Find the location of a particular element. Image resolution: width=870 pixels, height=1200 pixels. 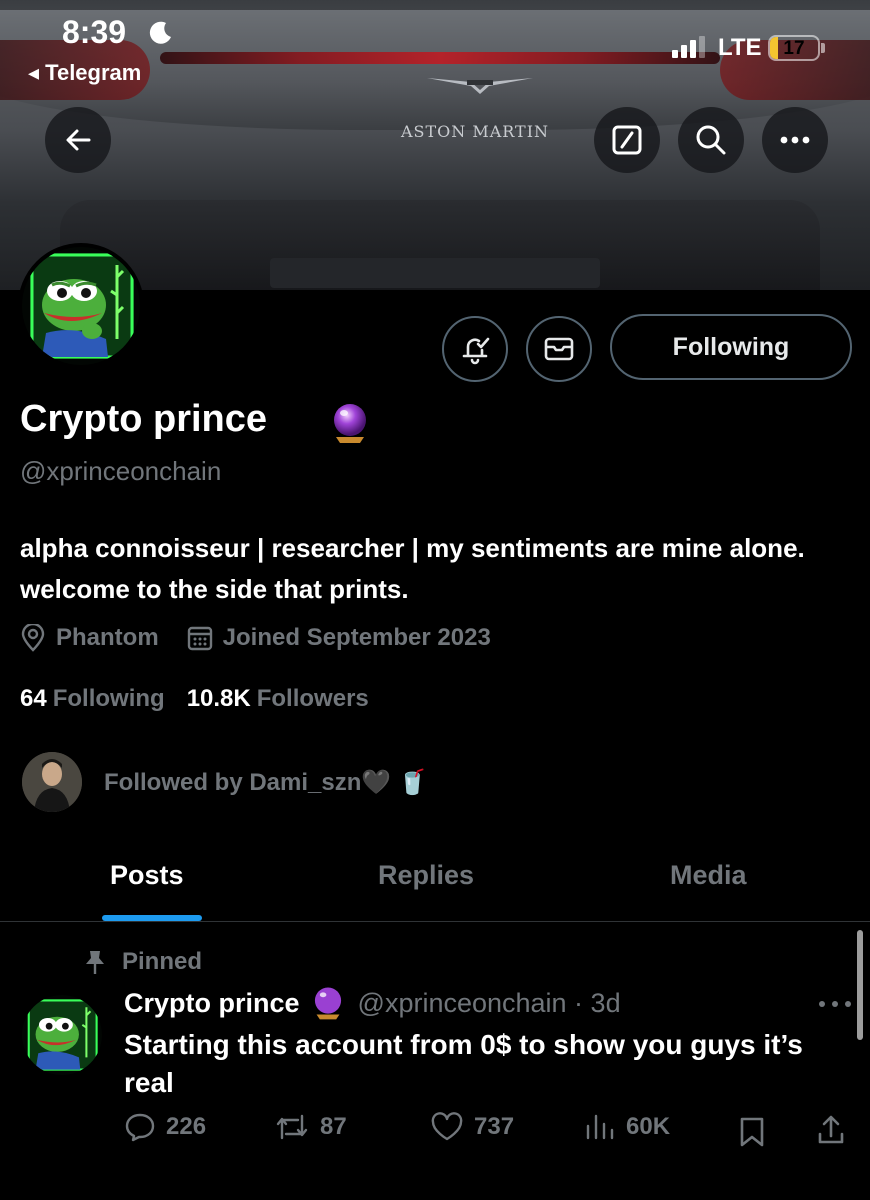

pepe-avatar-small-image is located at coordinates (62, 1035).